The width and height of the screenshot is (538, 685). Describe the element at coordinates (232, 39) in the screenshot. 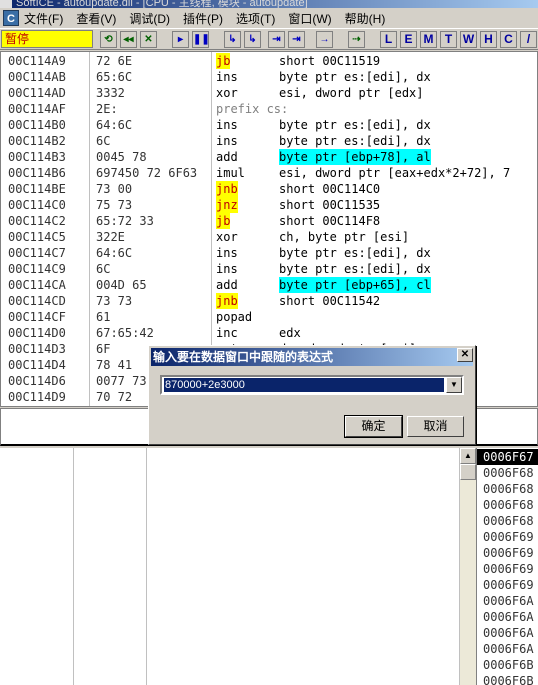

I see `step-into-button: ↳` at that location.